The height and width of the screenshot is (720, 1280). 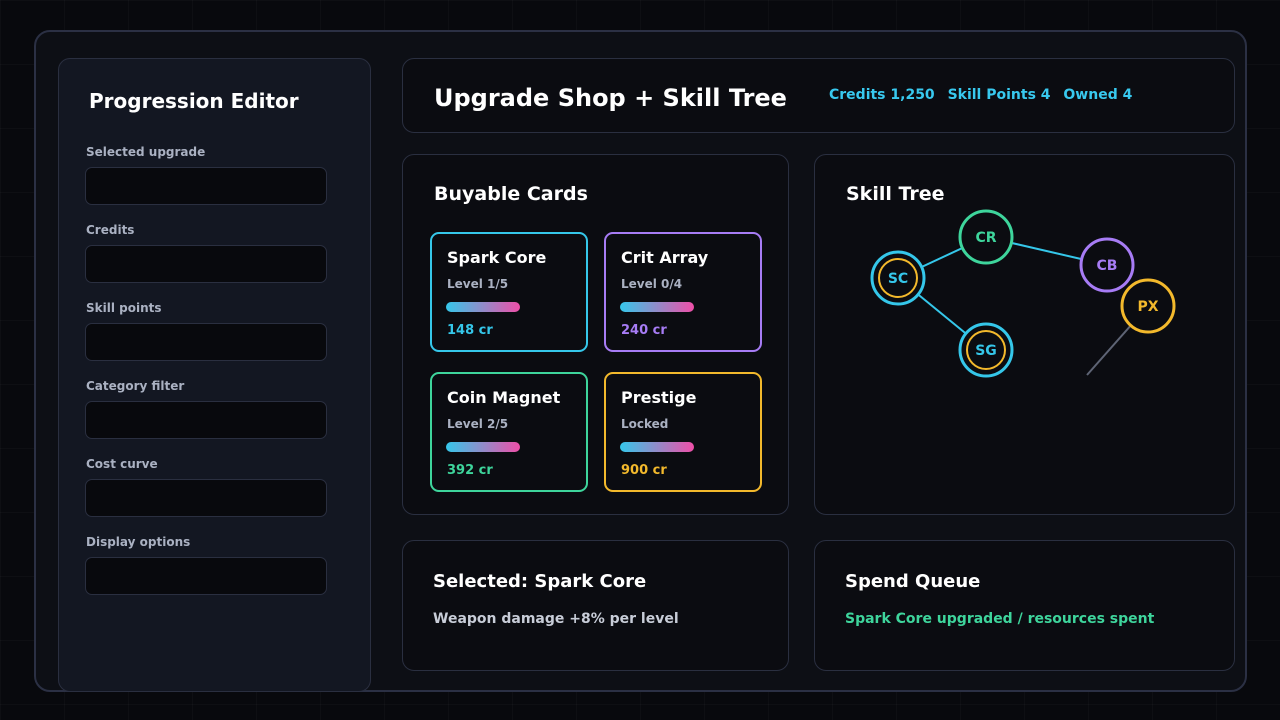 I want to click on cost-curve-input, so click(x=206, y=498).